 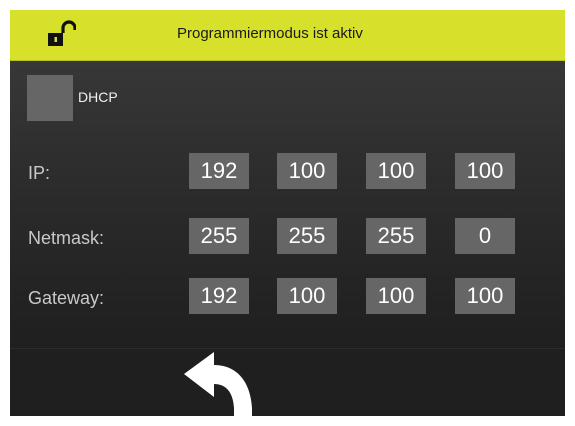 I want to click on ip-octet-3: 100, so click(x=396, y=171).